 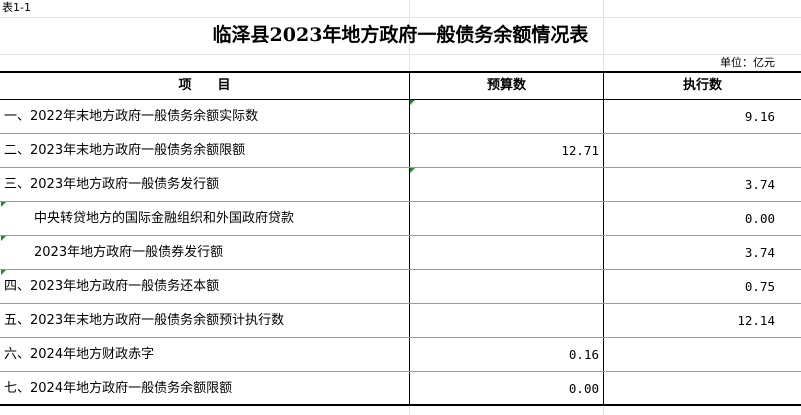 I want to click on table-bottom-border, so click(x=400, y=405).